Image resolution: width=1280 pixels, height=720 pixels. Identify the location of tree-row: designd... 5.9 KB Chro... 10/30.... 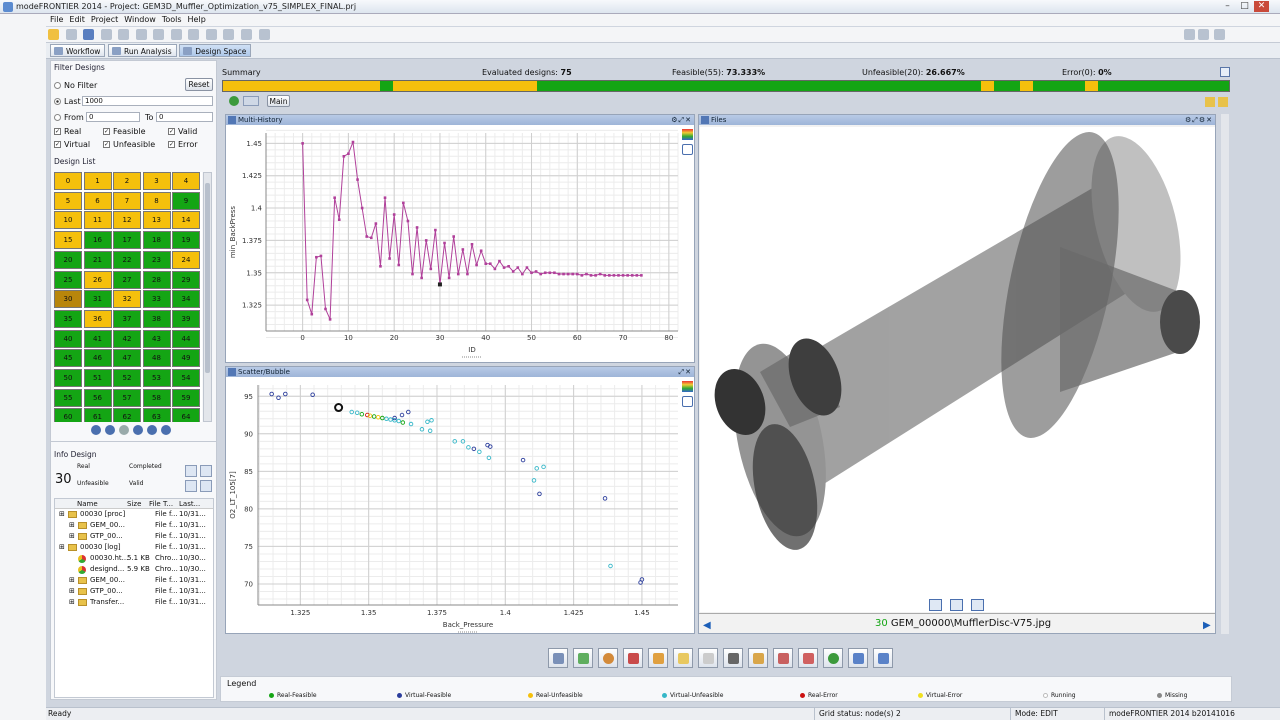
(134, 569).